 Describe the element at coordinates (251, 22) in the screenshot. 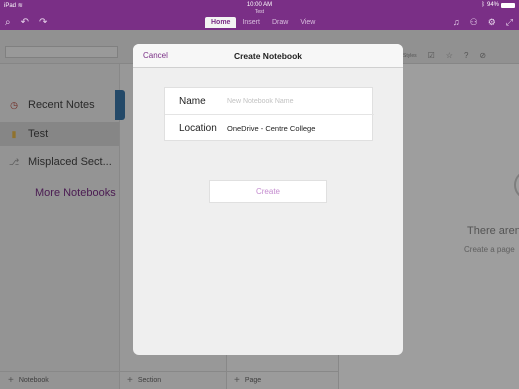

I see `tab-insert: Insert` at that location.